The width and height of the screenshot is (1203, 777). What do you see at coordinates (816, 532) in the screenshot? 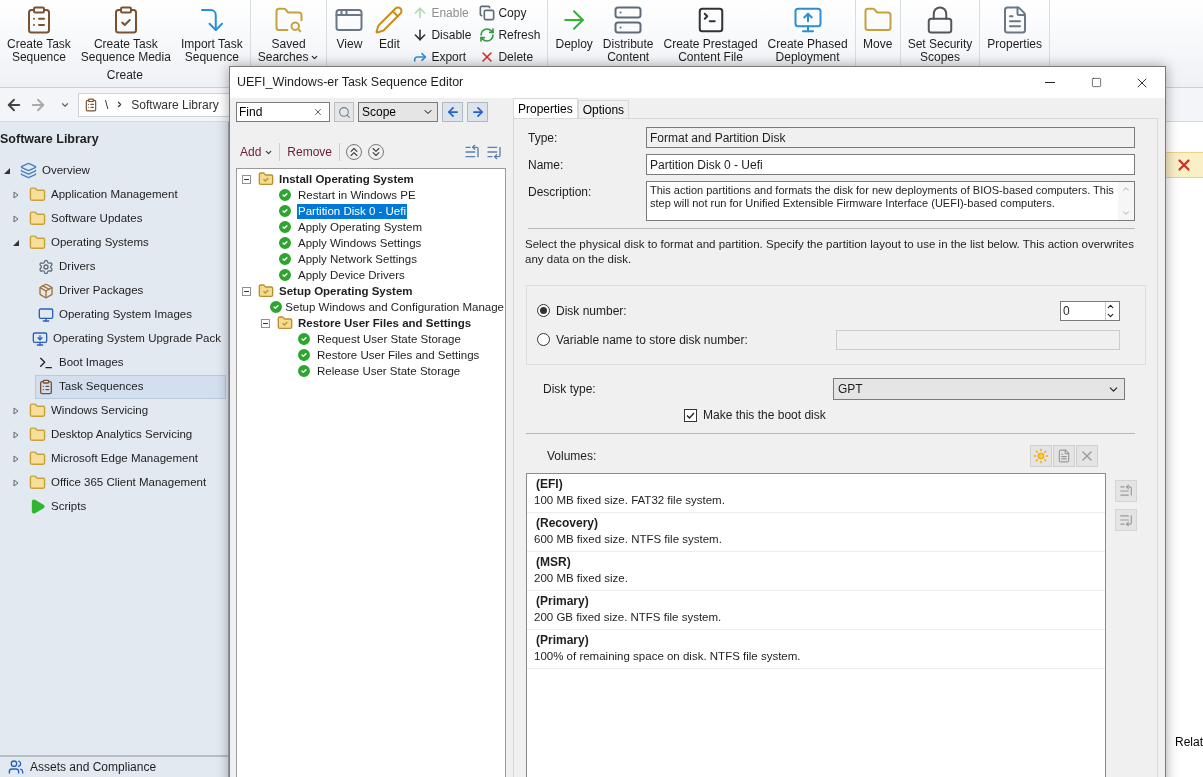
I see `volume-row: (Recovery) 600 MB fixed size. NTFS file system.` at bounding box center [816, 532].